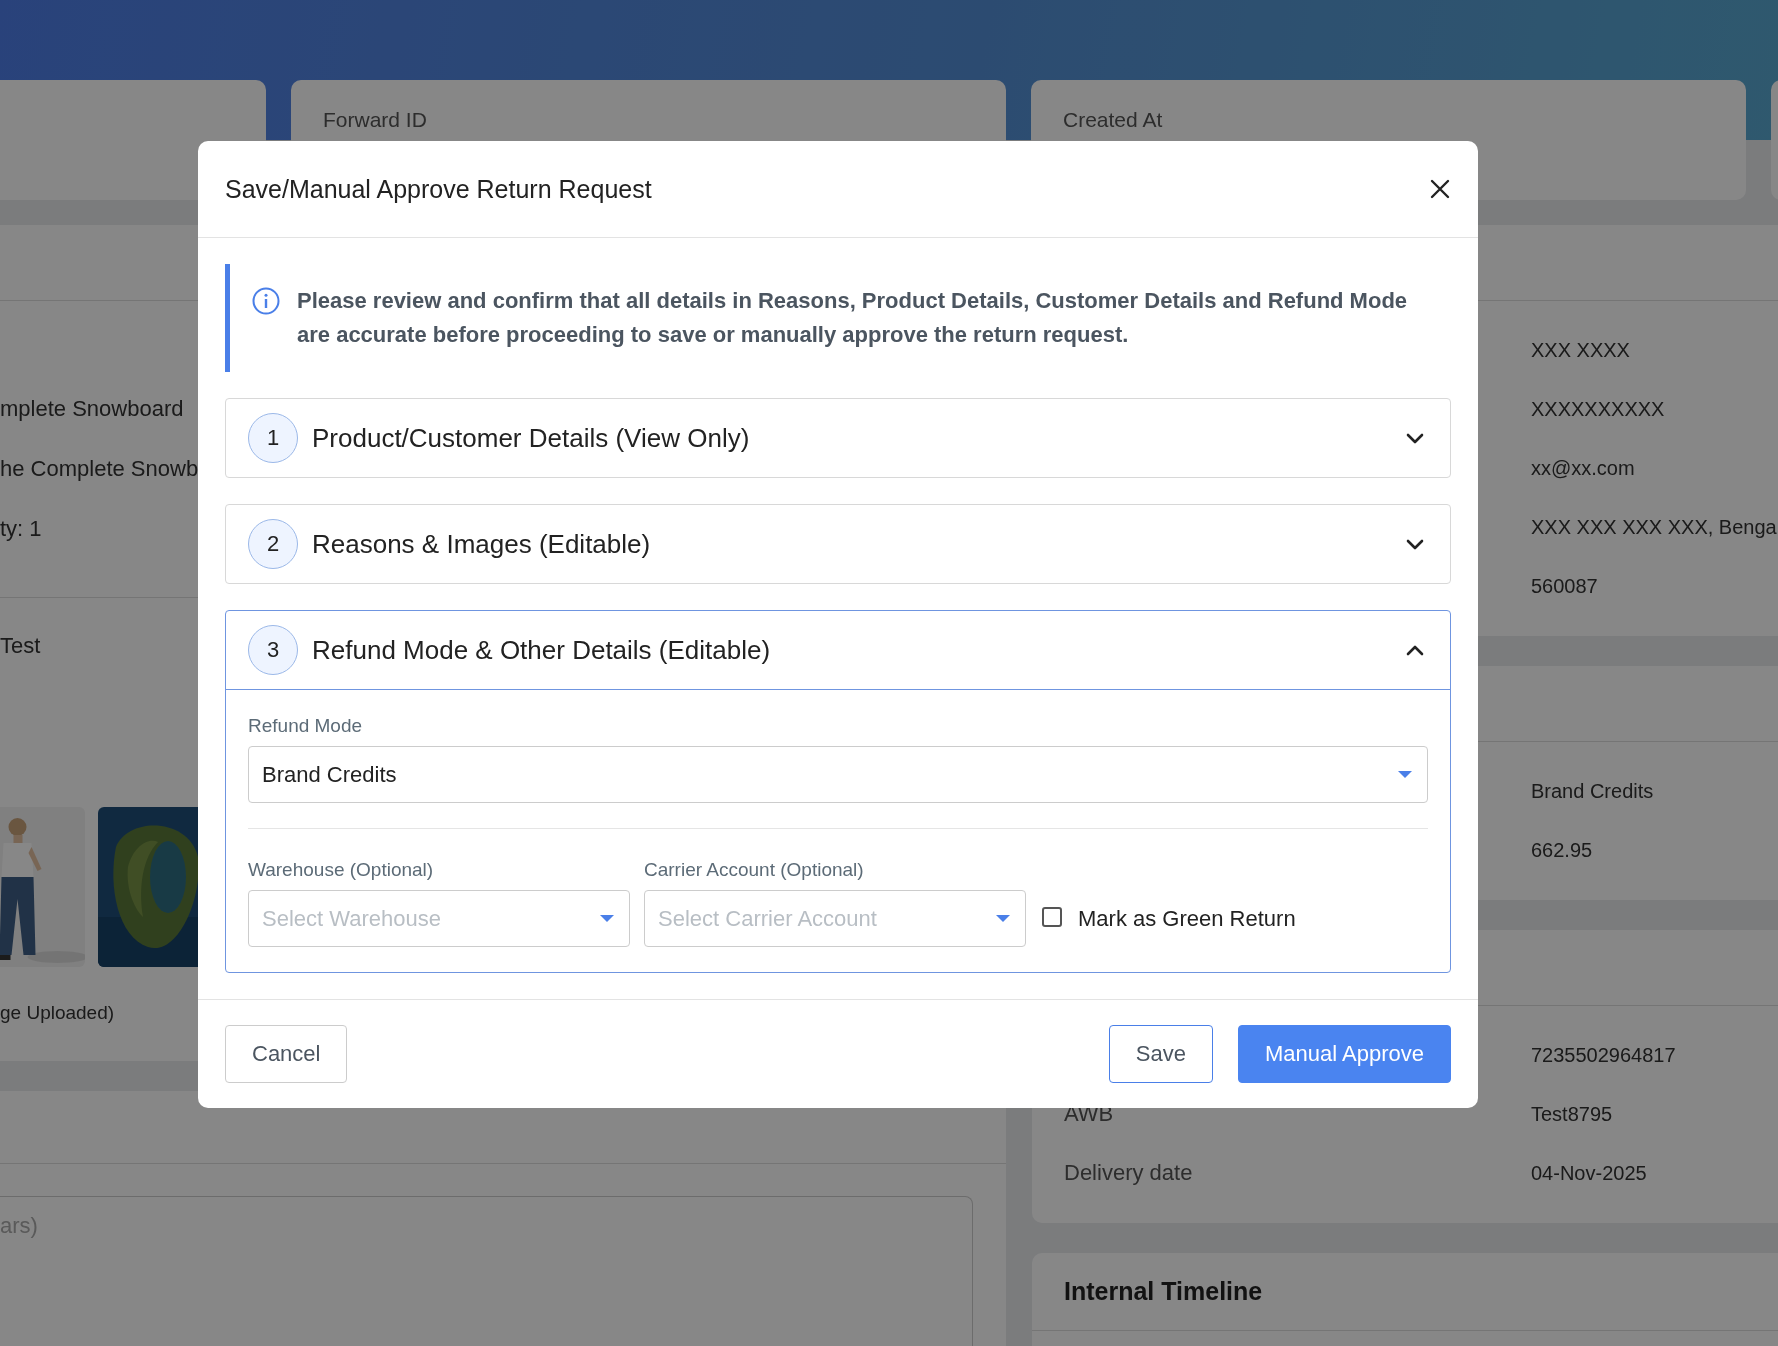 The height and width of the screenshot is (1346, 1778). Describe the element at coordinates (1113, 119) in the screenshot. I see `card-label: Created At` at that location.